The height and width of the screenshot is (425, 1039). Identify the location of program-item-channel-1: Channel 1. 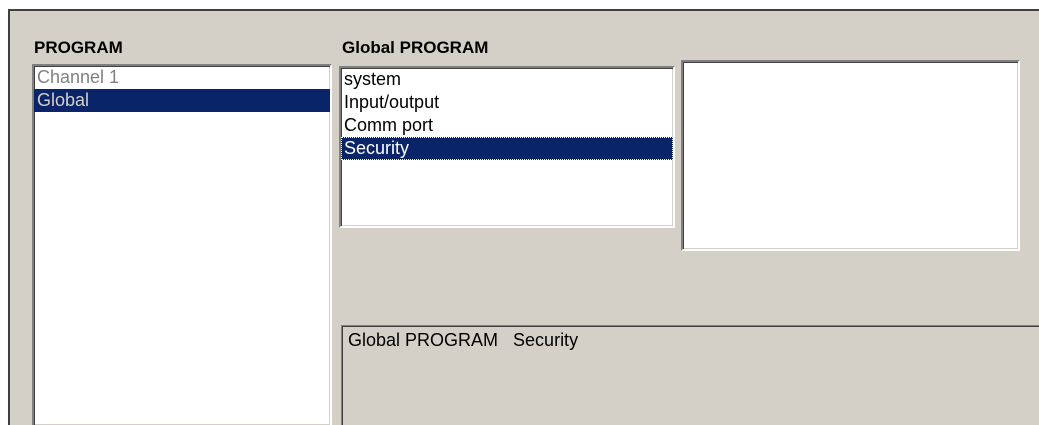
(182, 77).